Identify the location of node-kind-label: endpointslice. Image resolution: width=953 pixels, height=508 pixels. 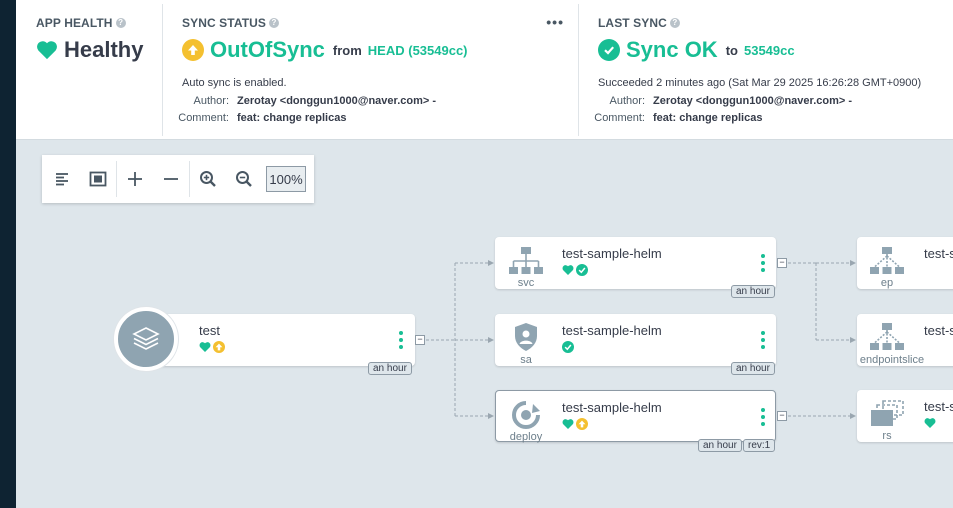
(892, 360).